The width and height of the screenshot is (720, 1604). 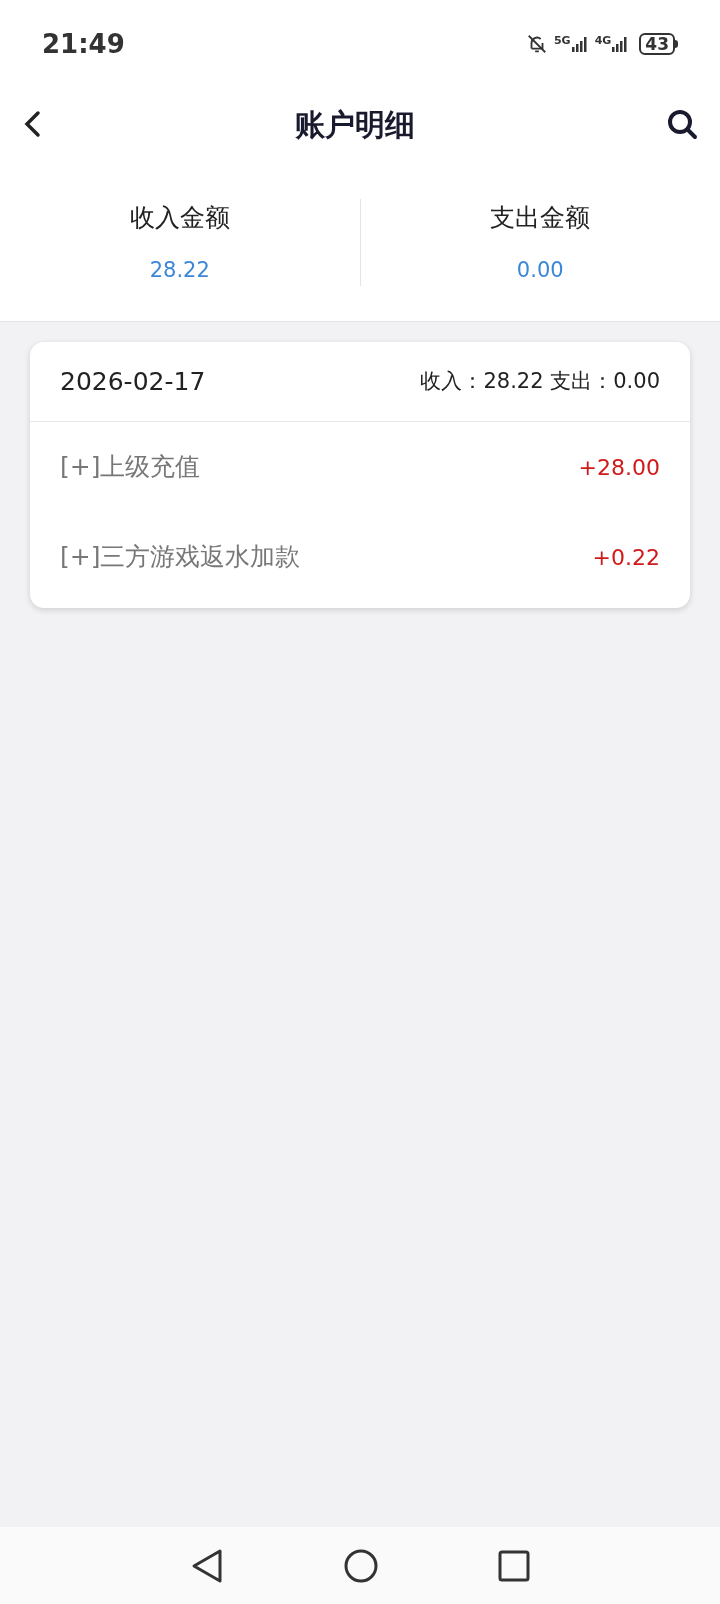 I want to click on entry-label: [+]三方游戏返水加款, so click(x=180, y=557).